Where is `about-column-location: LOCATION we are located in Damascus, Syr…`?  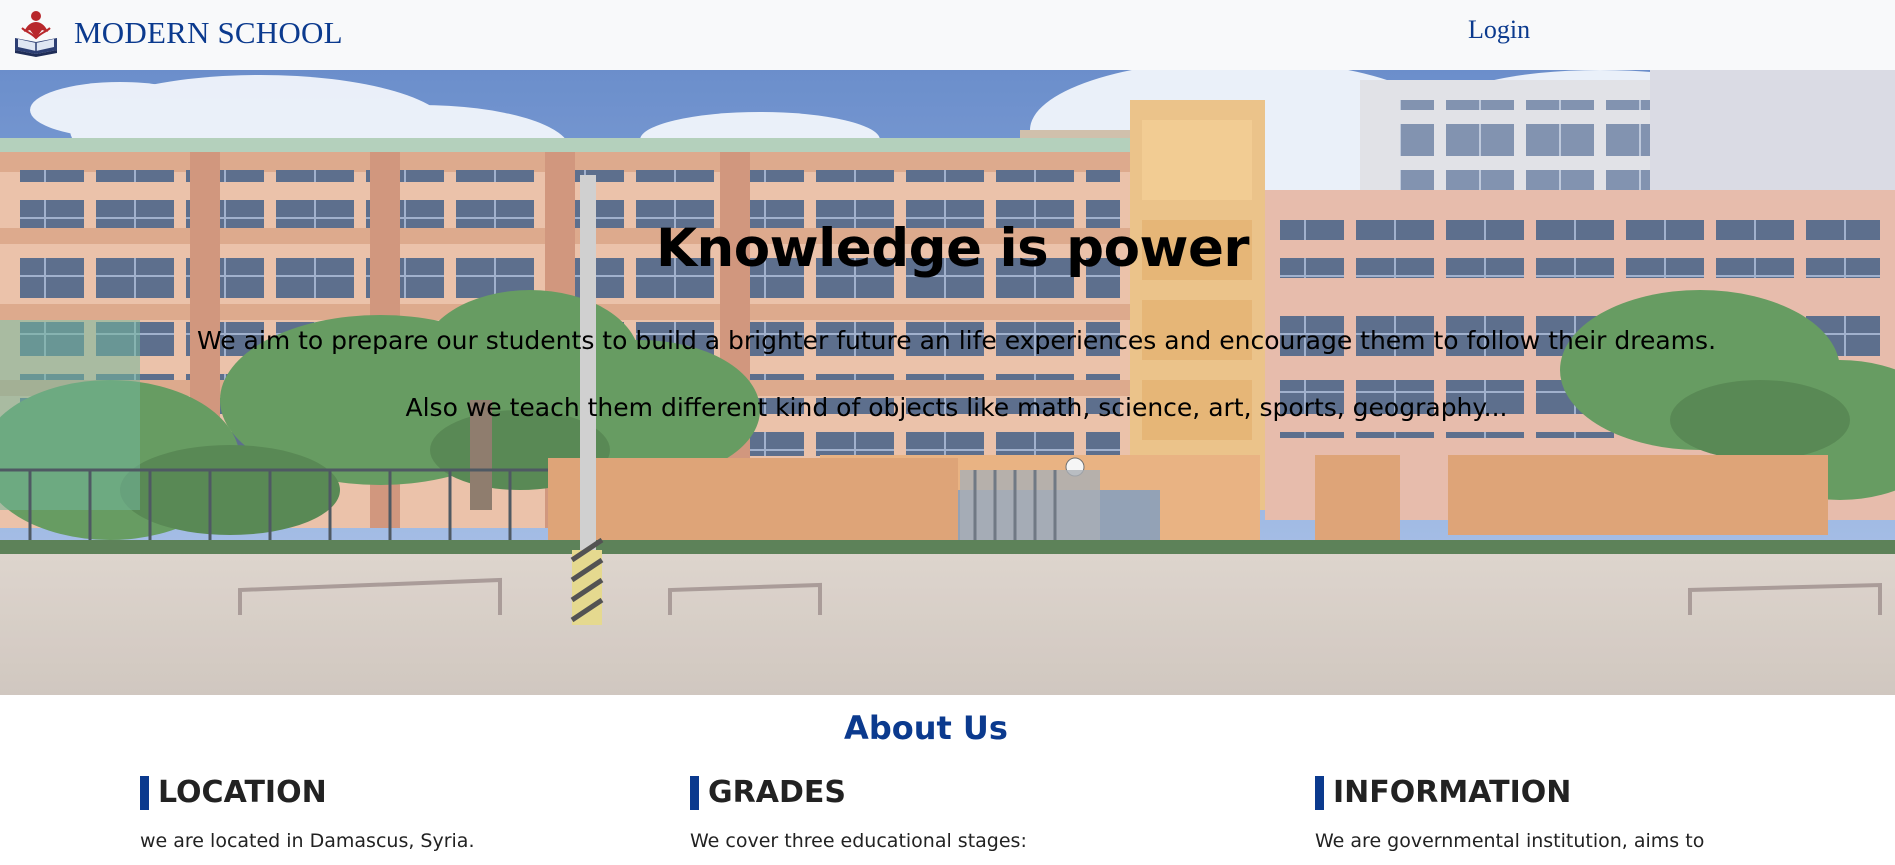
about-column-location: LOCATION we are located in Damascus, Syr… is located at coordinates (307, 815).